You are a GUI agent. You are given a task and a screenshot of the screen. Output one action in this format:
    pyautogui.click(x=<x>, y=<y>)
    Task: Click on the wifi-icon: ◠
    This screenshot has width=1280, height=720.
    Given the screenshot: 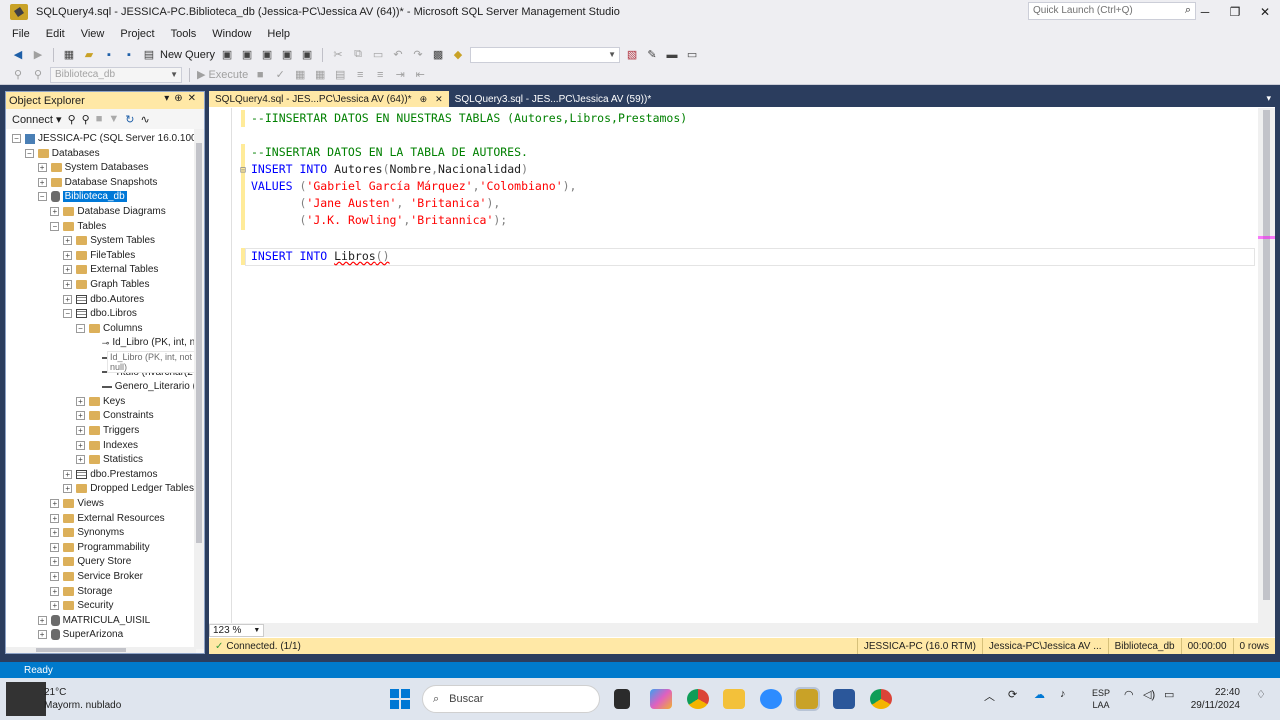 What is the action you would take?
    pyautogui.click(x=1129, y=694)
    